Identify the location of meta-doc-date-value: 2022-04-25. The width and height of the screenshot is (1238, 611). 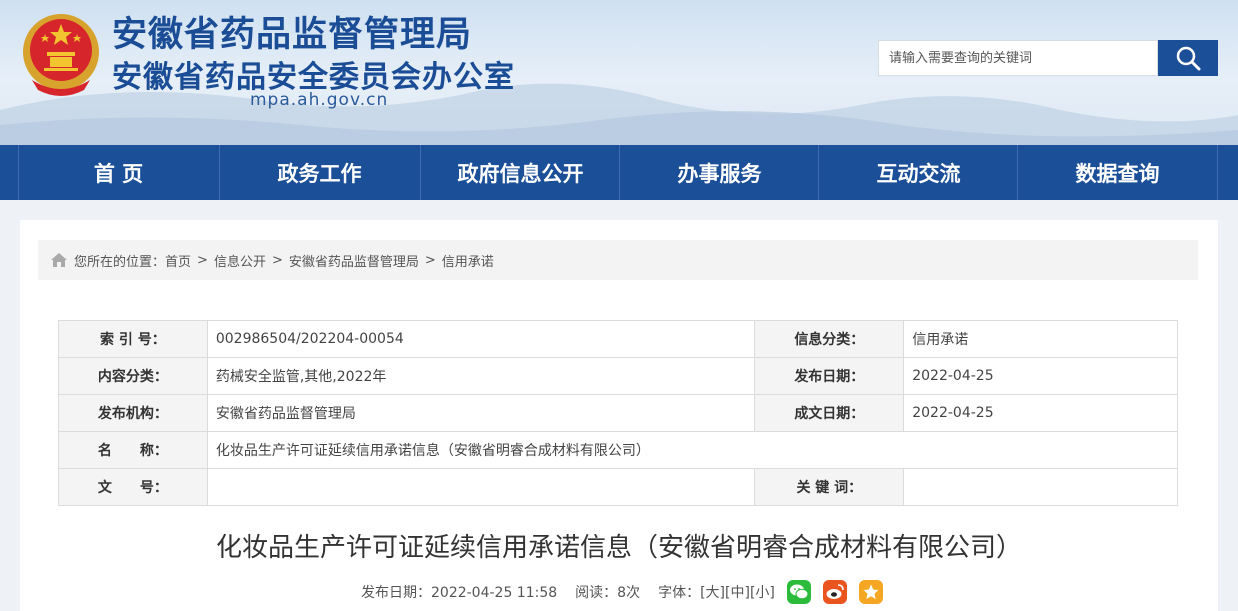
(1040, 413).